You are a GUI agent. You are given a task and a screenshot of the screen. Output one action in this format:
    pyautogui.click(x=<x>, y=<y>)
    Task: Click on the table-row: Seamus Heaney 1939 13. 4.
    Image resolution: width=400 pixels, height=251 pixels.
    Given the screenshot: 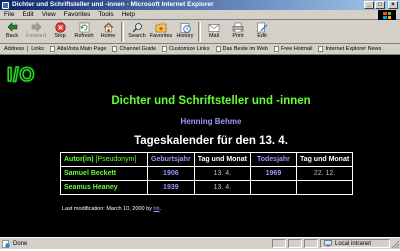 What is the action you would take?
    pyautogui.click(x=207, y=187)
    